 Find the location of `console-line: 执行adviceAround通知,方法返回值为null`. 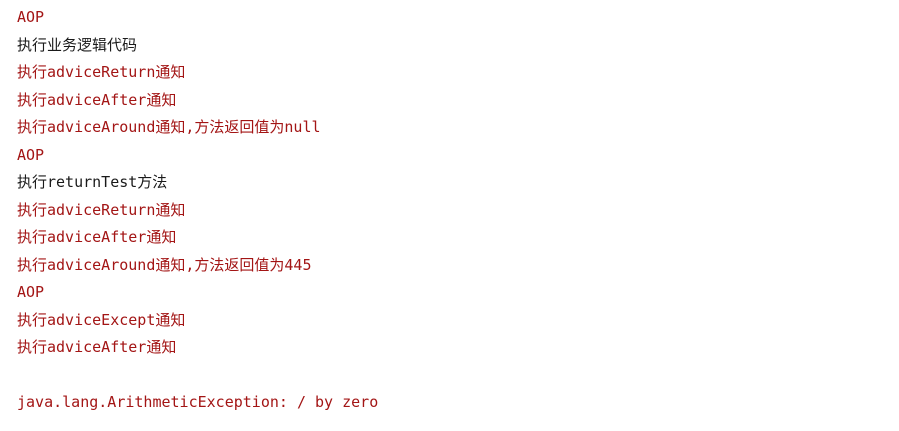

console-line: 执行adviceAround通知,方法返回值为null is located at coordinates (169, 127).